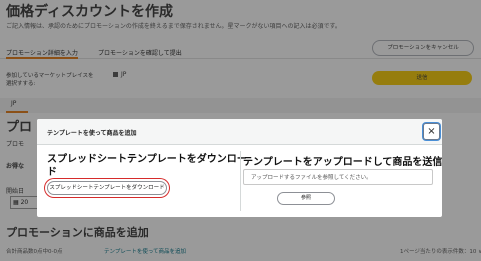  What do you see at coordinates (338, 177) in the screenshot?
I see `file-upload-field: アップロードするファイルを参照してください。` at bounding box center [338, 177].